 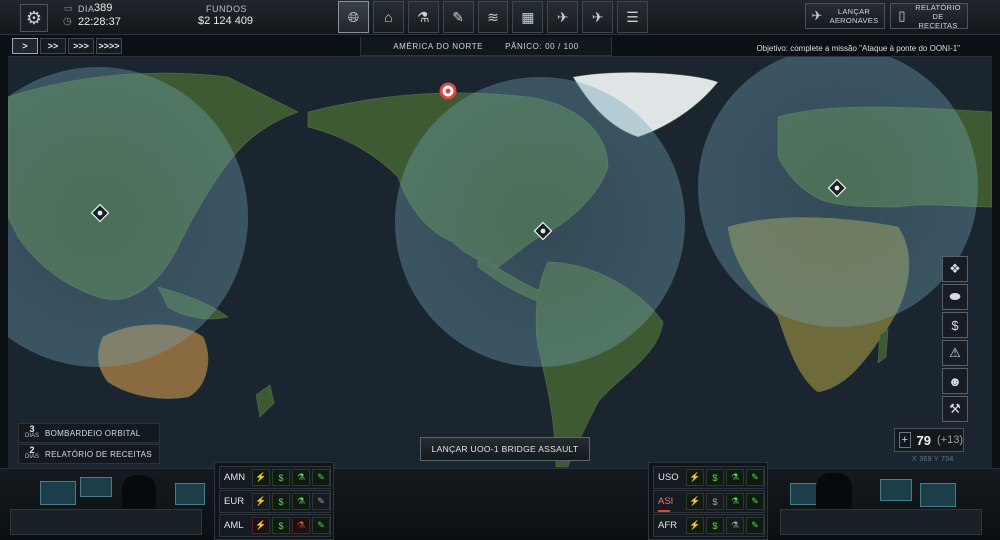 I want to click on speed-3-button: >>>, so click(x=81, y=46).